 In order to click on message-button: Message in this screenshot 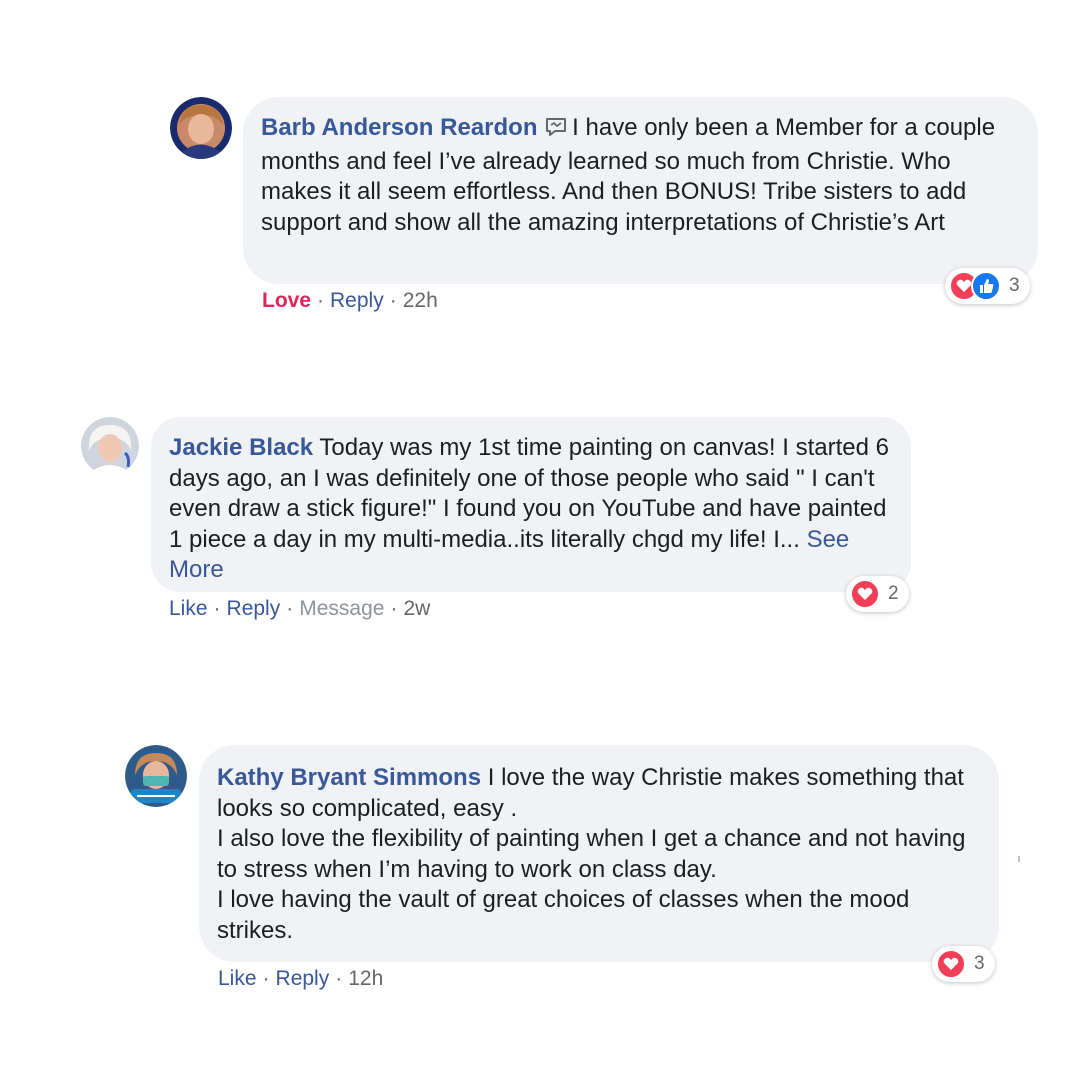, I will do `click(341, 608)`.